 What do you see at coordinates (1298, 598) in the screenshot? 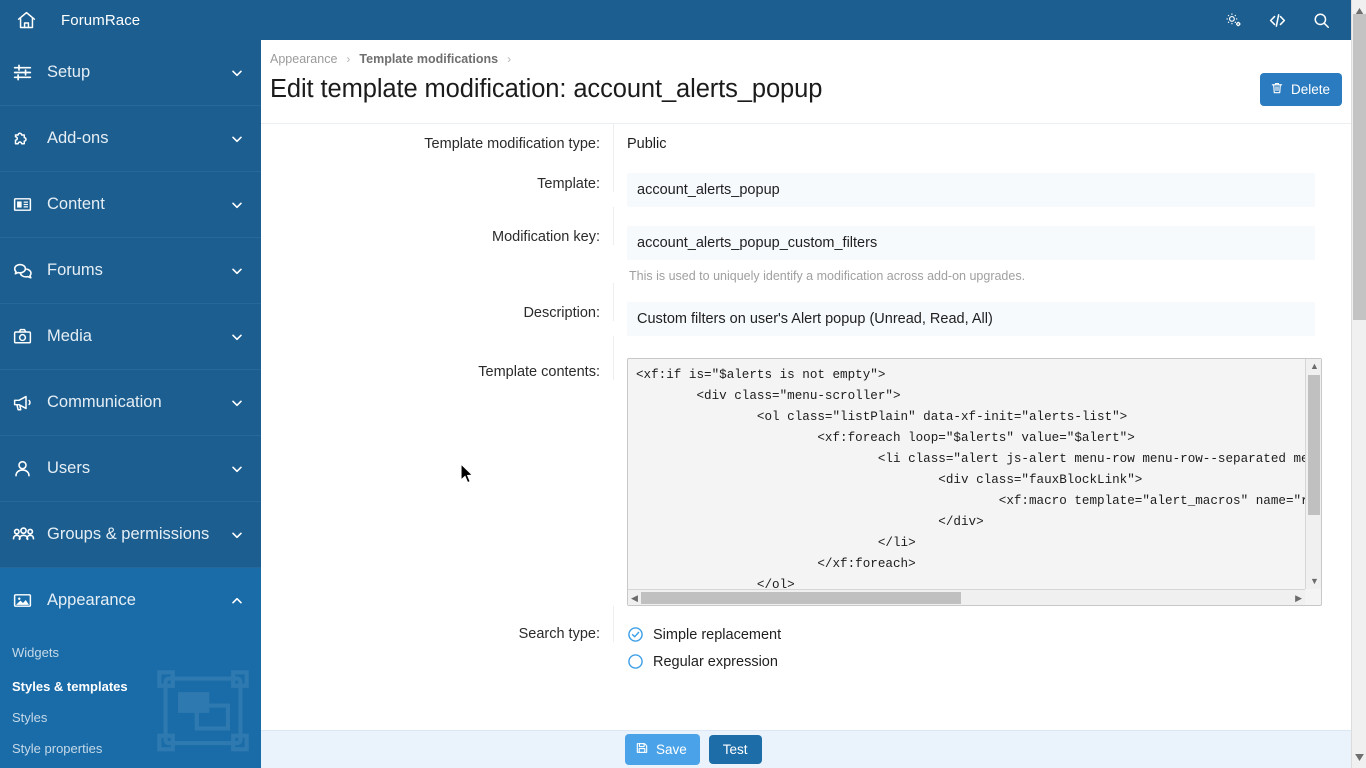
I see `scroll-right-arrow-icon: ▶` at bounding box center [1298, 598].